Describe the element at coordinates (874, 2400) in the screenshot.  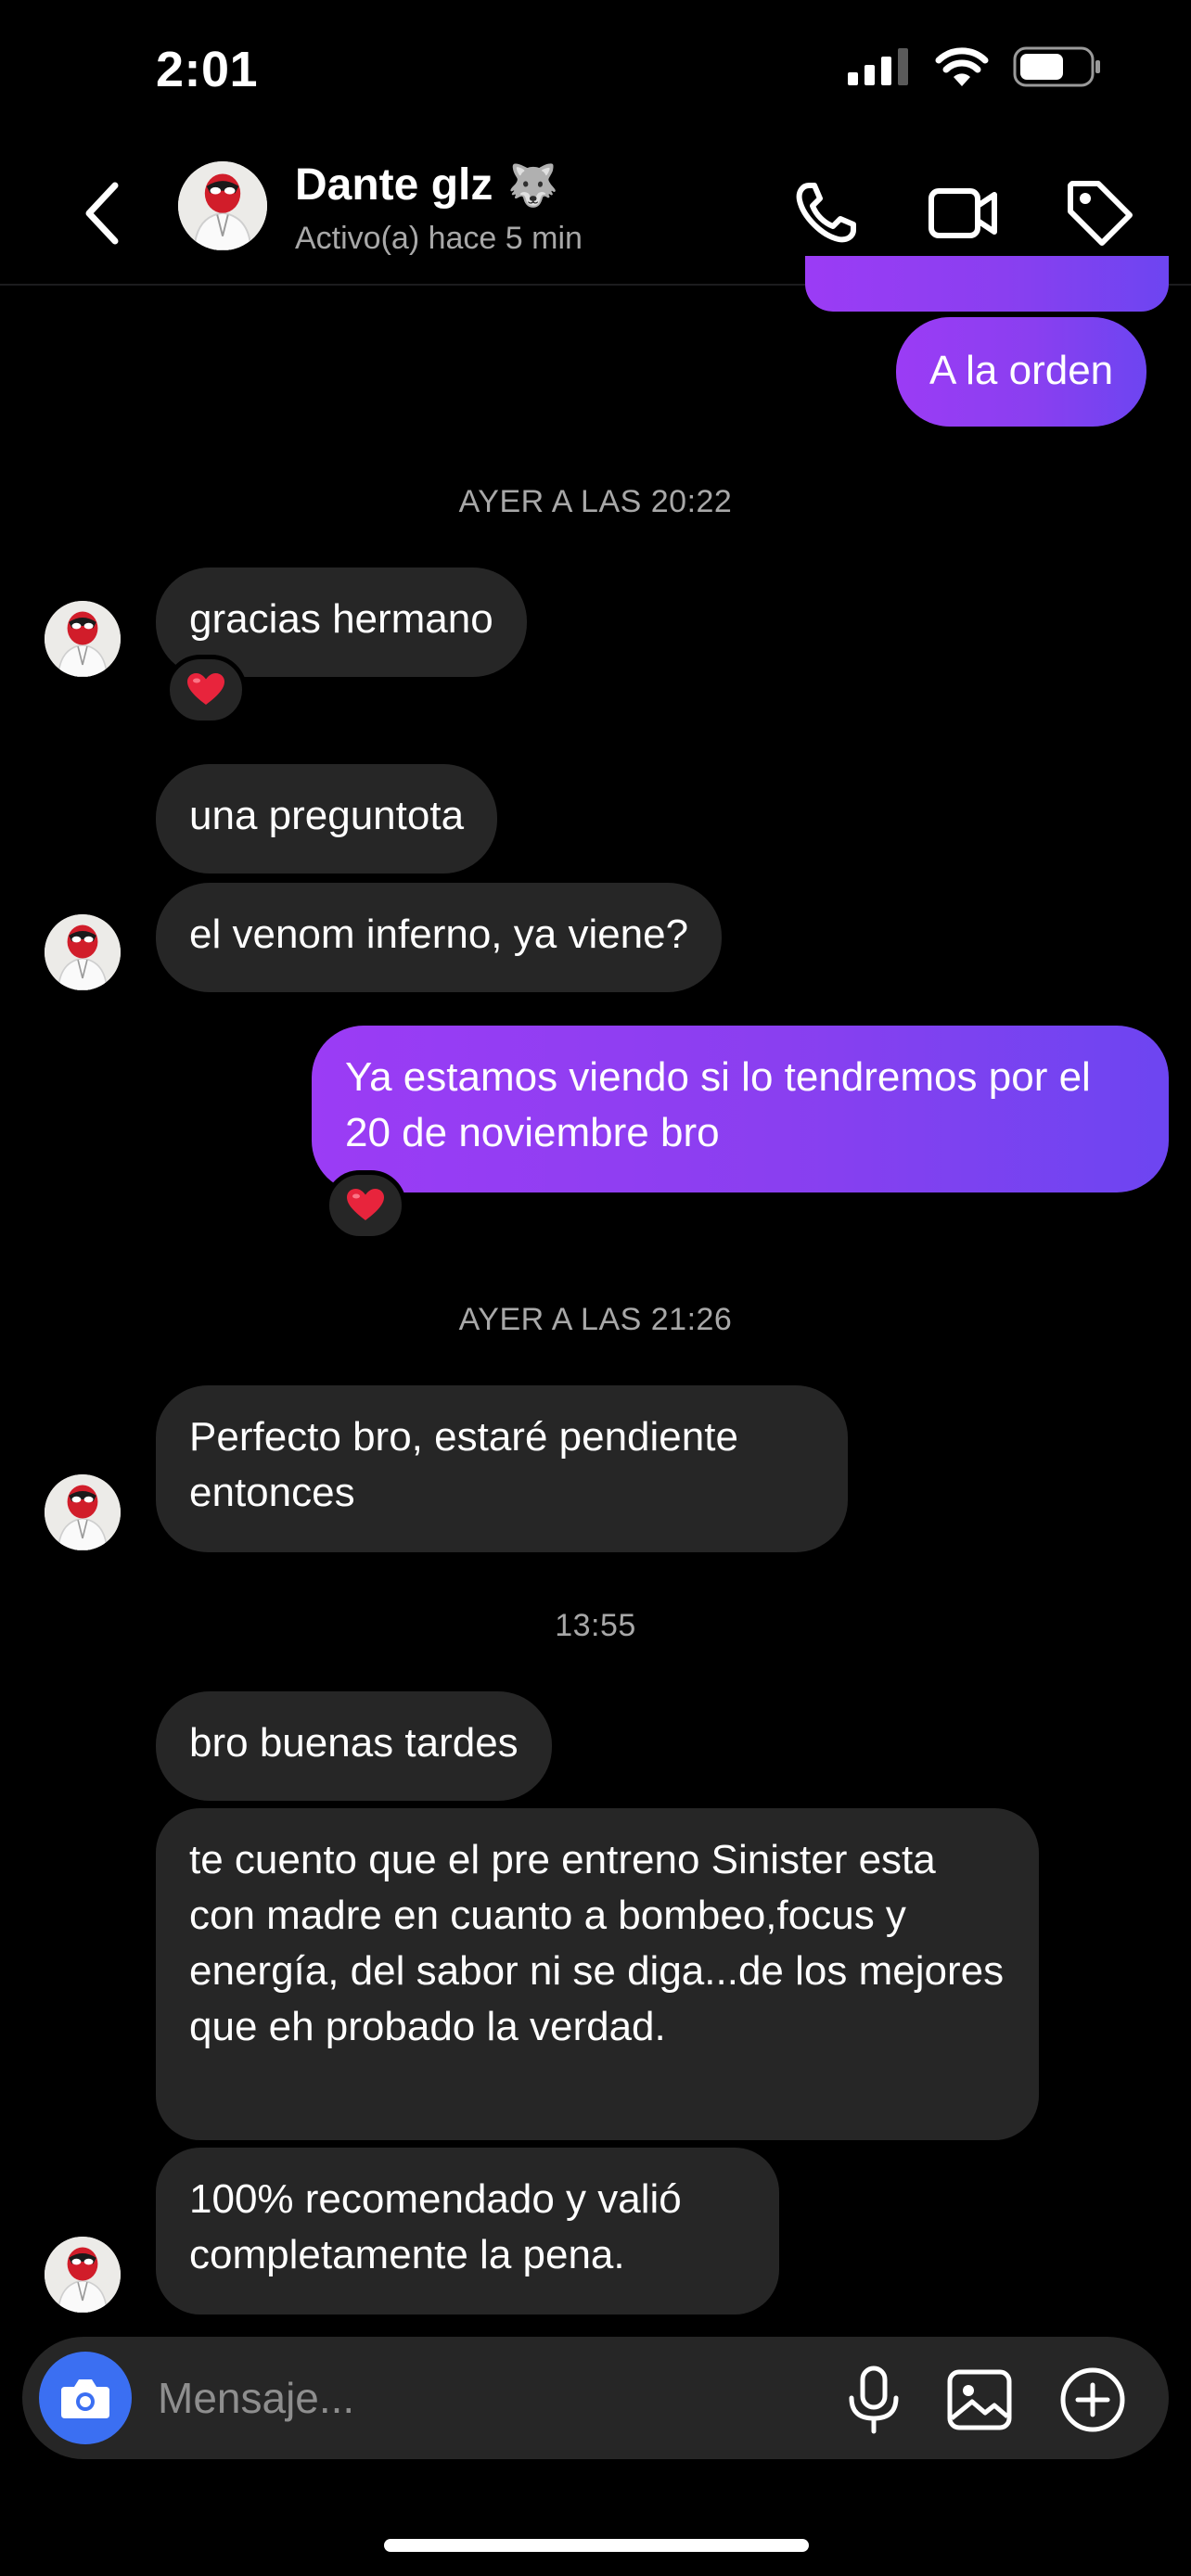
I see `microphone-icon` at that location.